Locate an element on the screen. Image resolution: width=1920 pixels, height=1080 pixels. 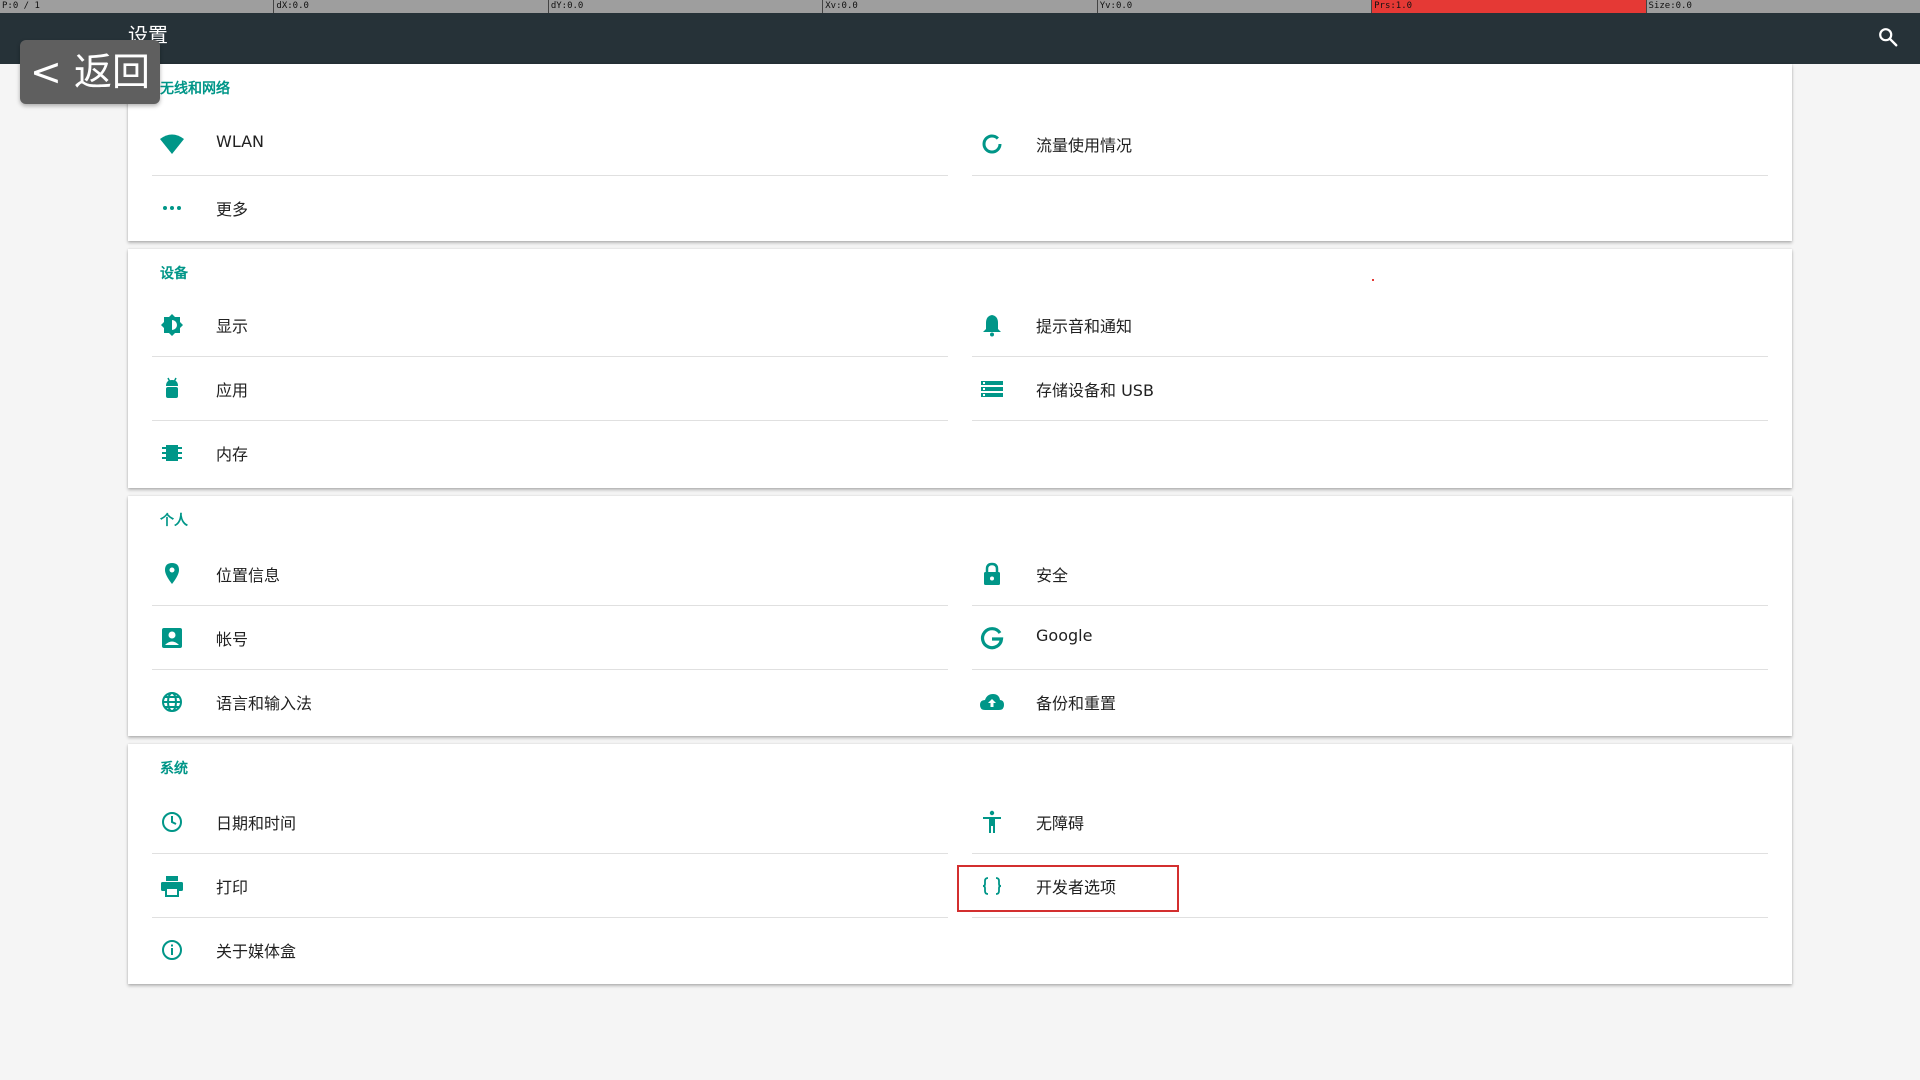
section-wireless-networks: 无线和网络 WLAN 流量使用情况 更多 is located at coordinates (960, 152).